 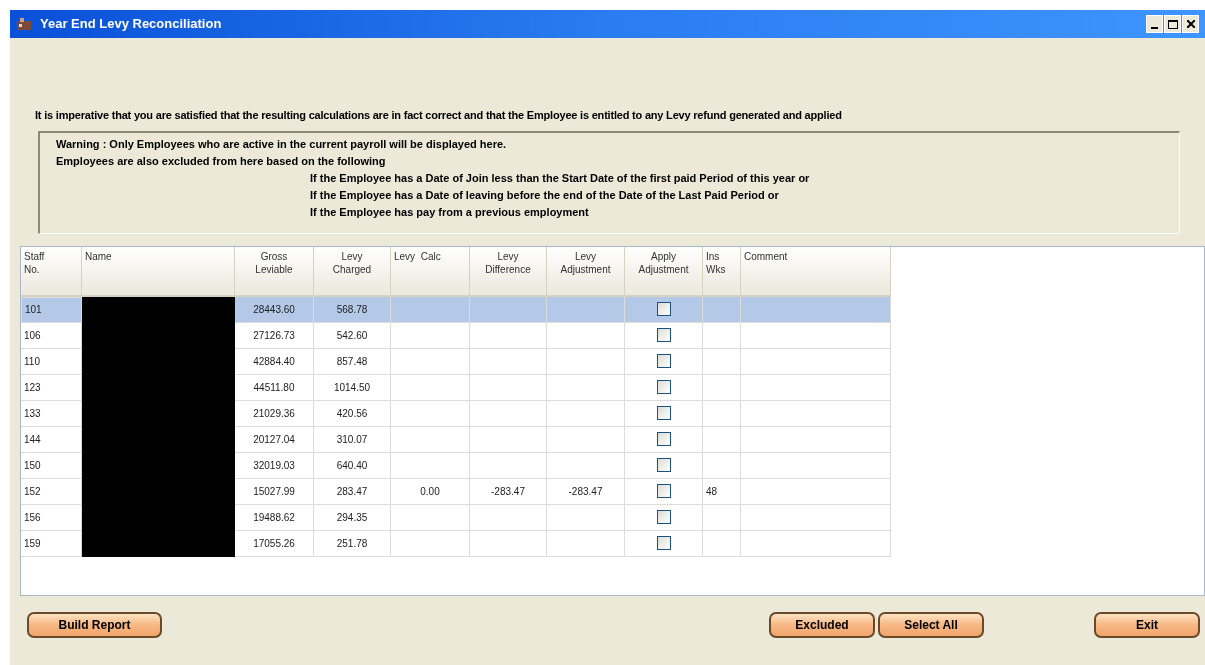 I want to click on close-button, so click(x=1190, y=24).